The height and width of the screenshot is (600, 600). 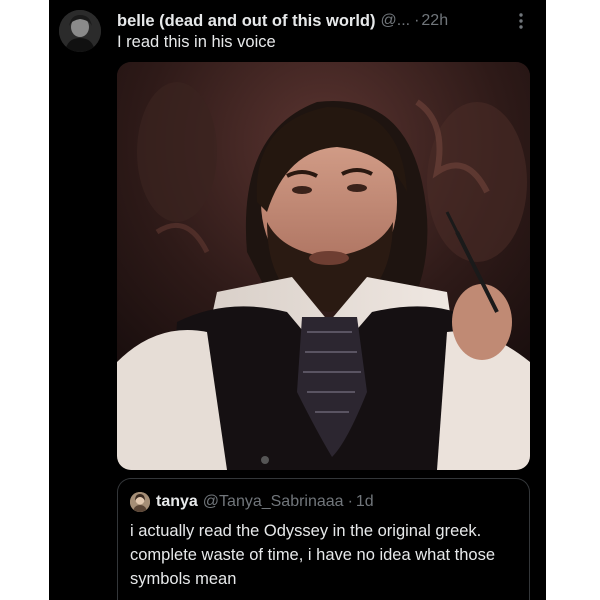 I want to click on avatar, so click(x=80, y=31).